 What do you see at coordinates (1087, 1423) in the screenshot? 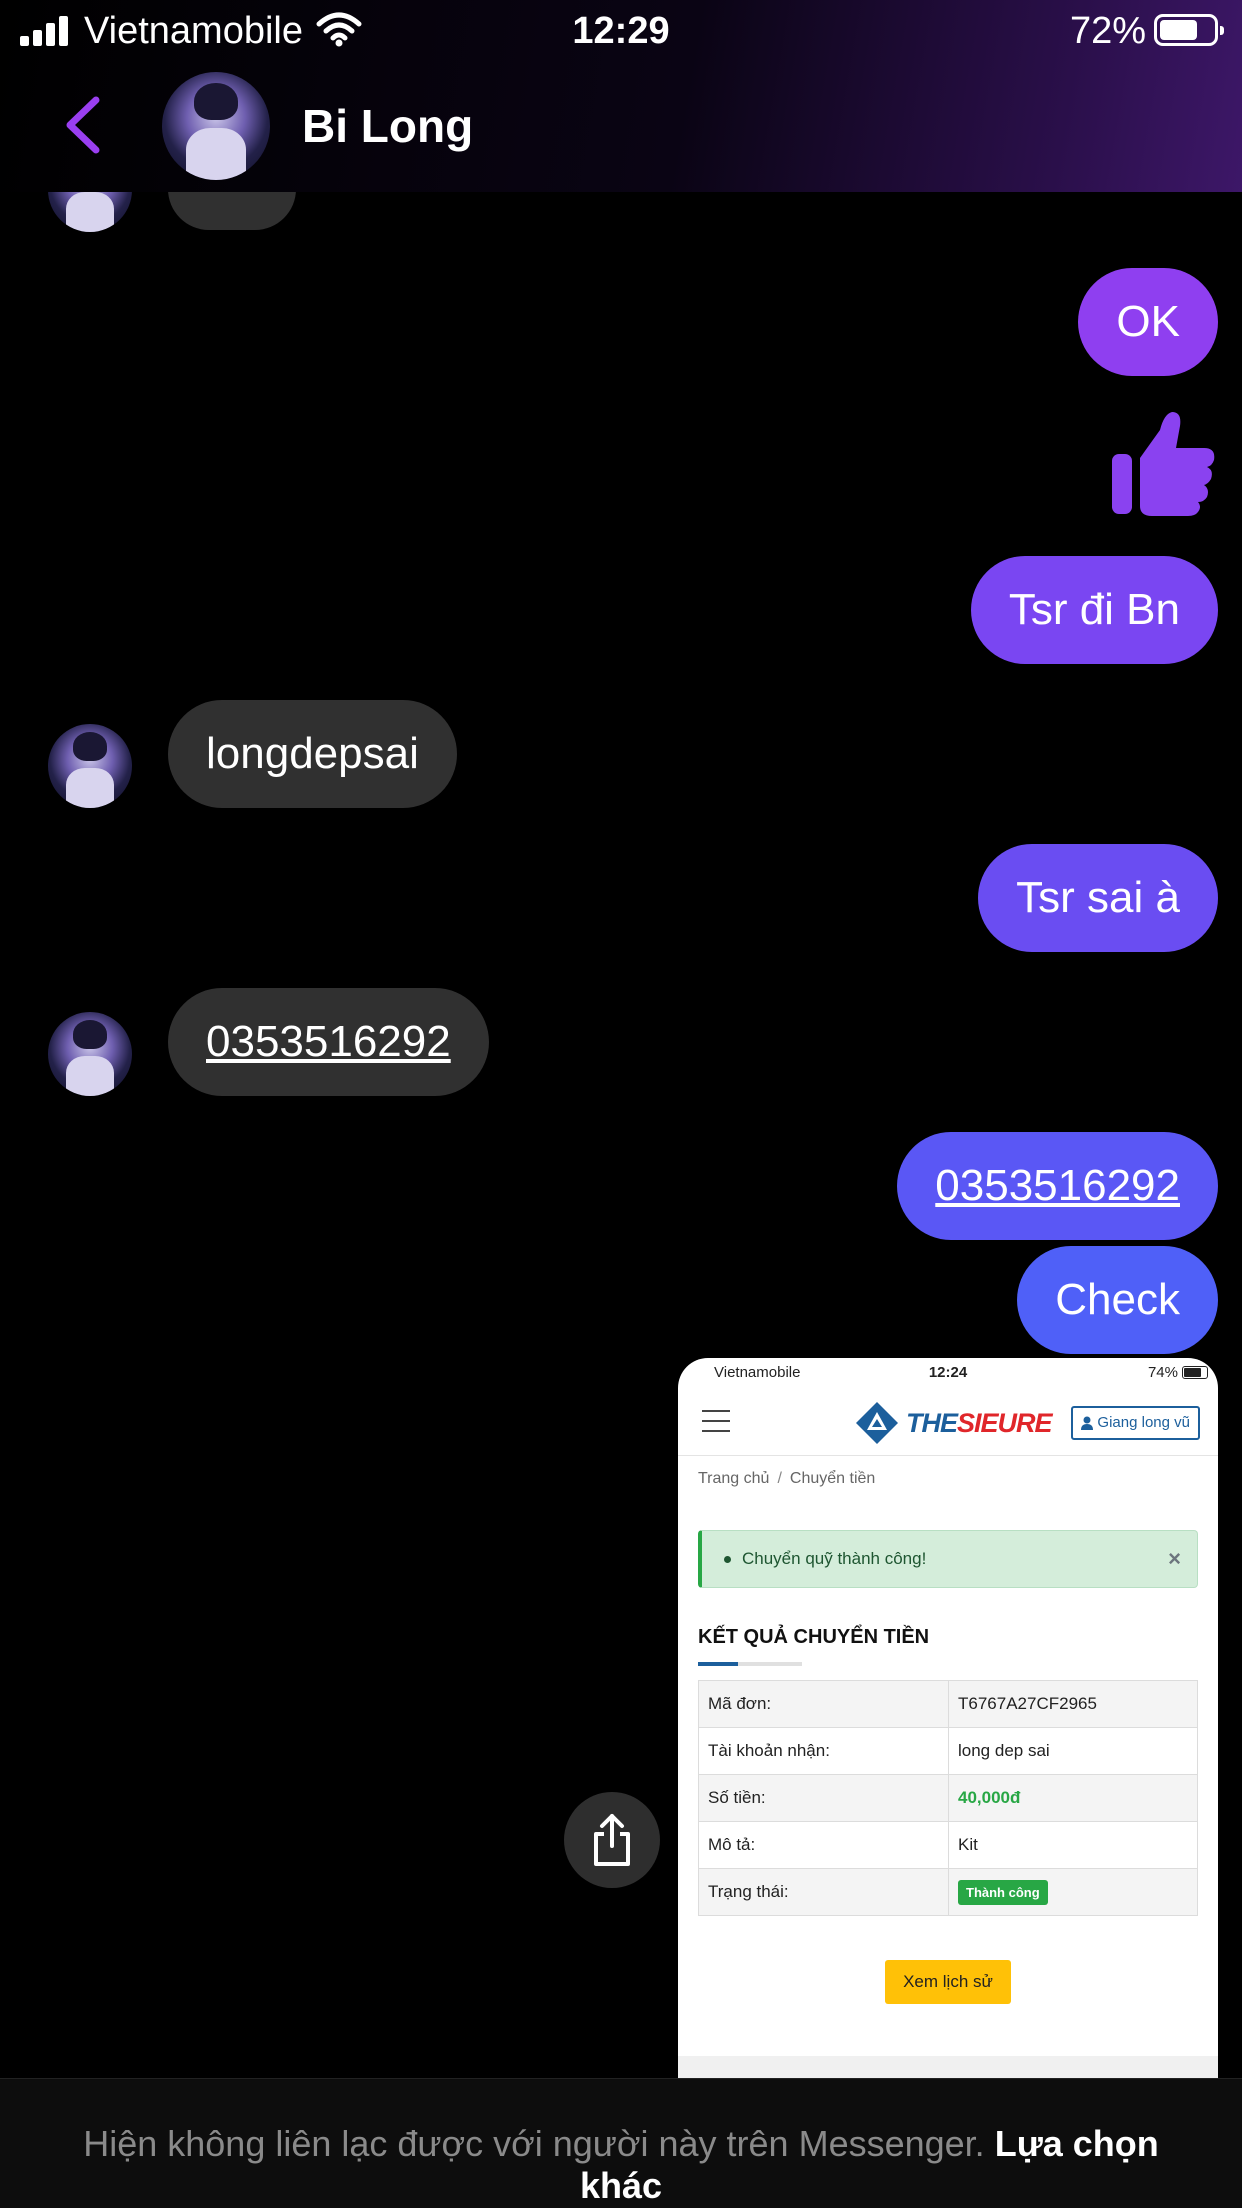
I see `user-icon` at bounding box center [1087, 1423].